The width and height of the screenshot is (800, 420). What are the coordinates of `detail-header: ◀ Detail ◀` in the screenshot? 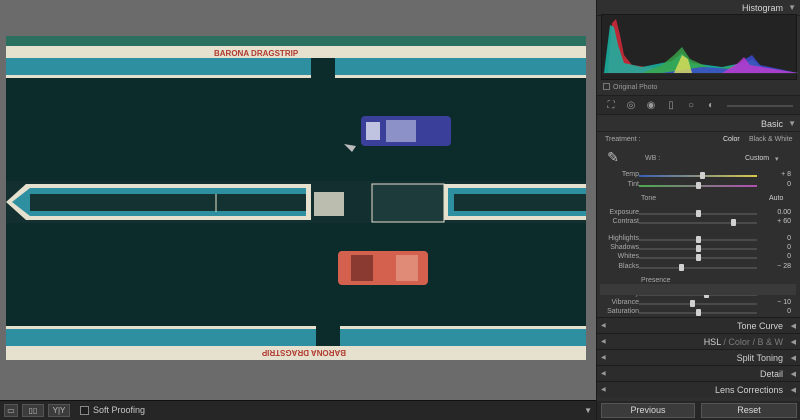 It's located at (698, 373).